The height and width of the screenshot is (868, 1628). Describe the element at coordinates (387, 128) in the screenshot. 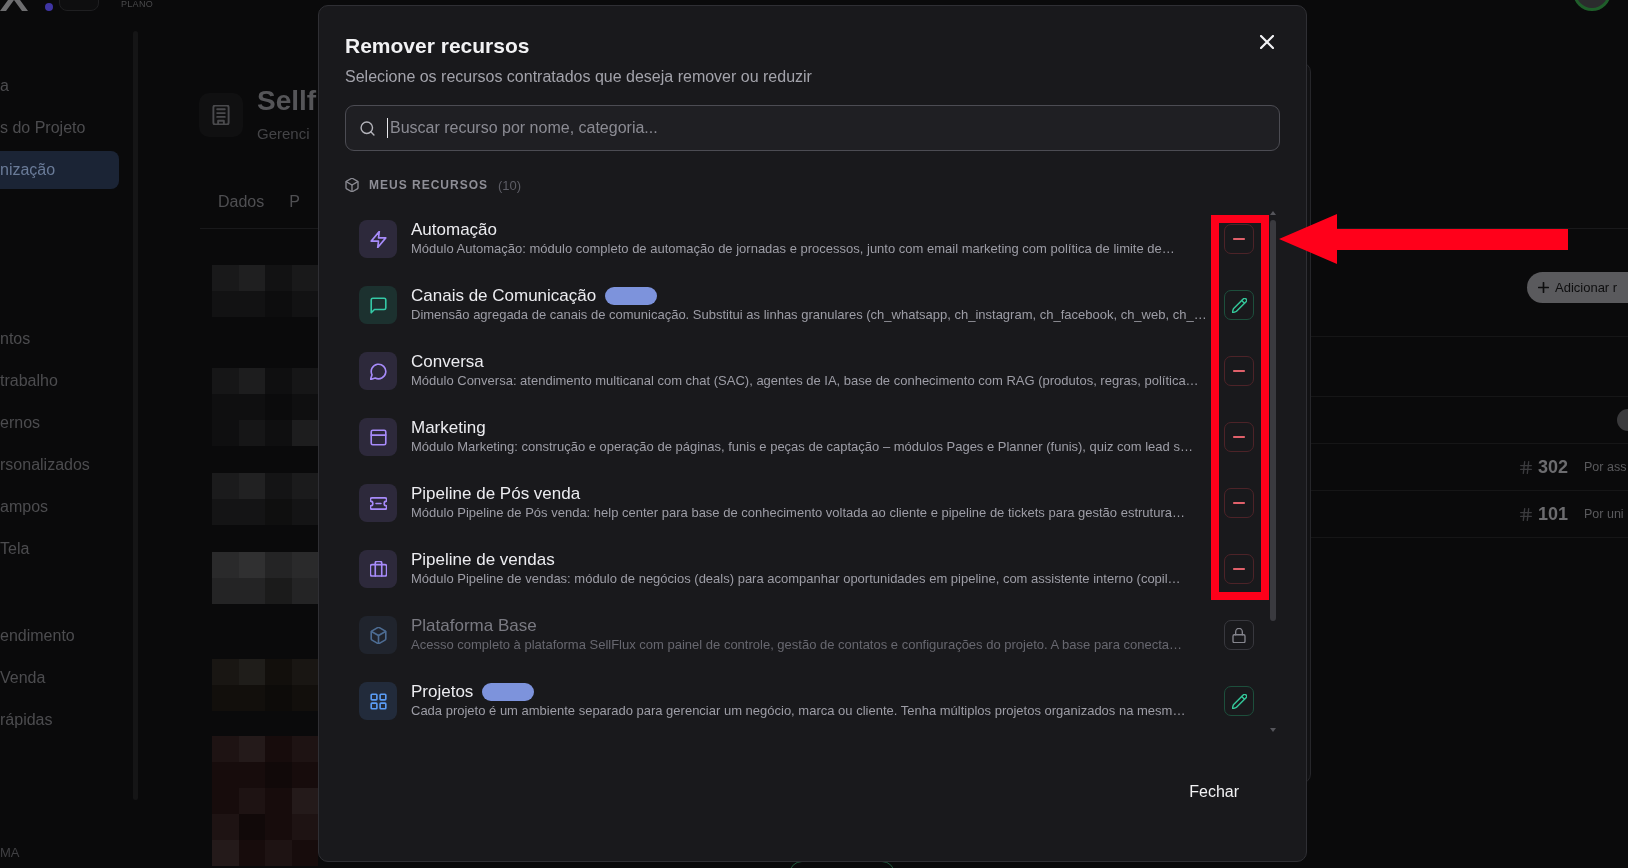

I see `text-cursor` at that location.